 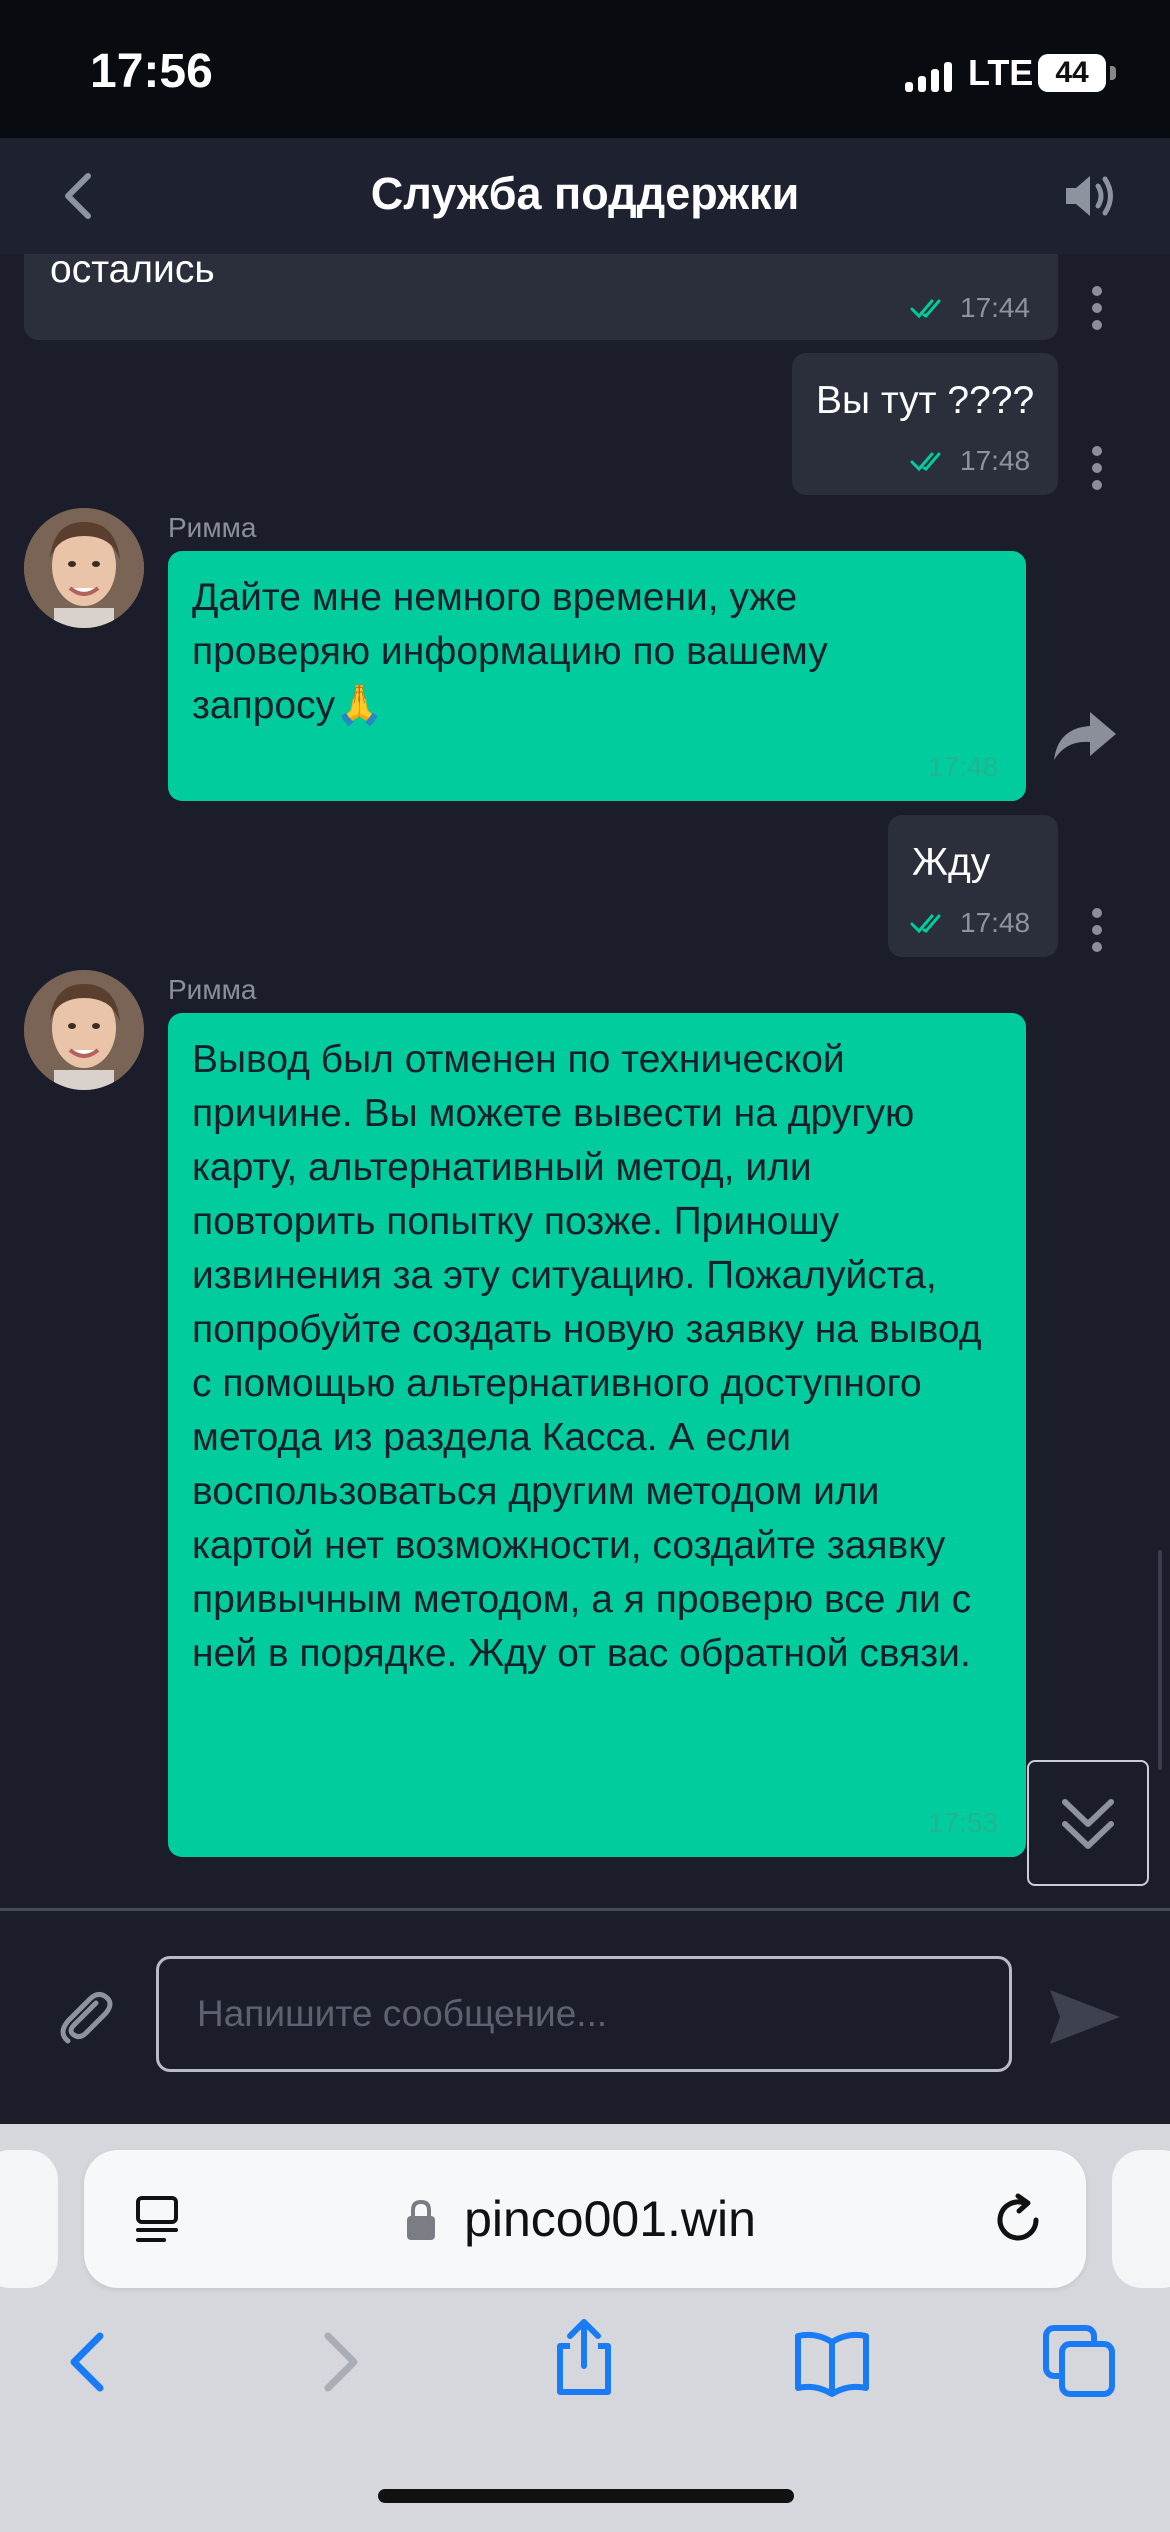 I want to click on message-text: Вы тут ????, so click(x=925, y=400).